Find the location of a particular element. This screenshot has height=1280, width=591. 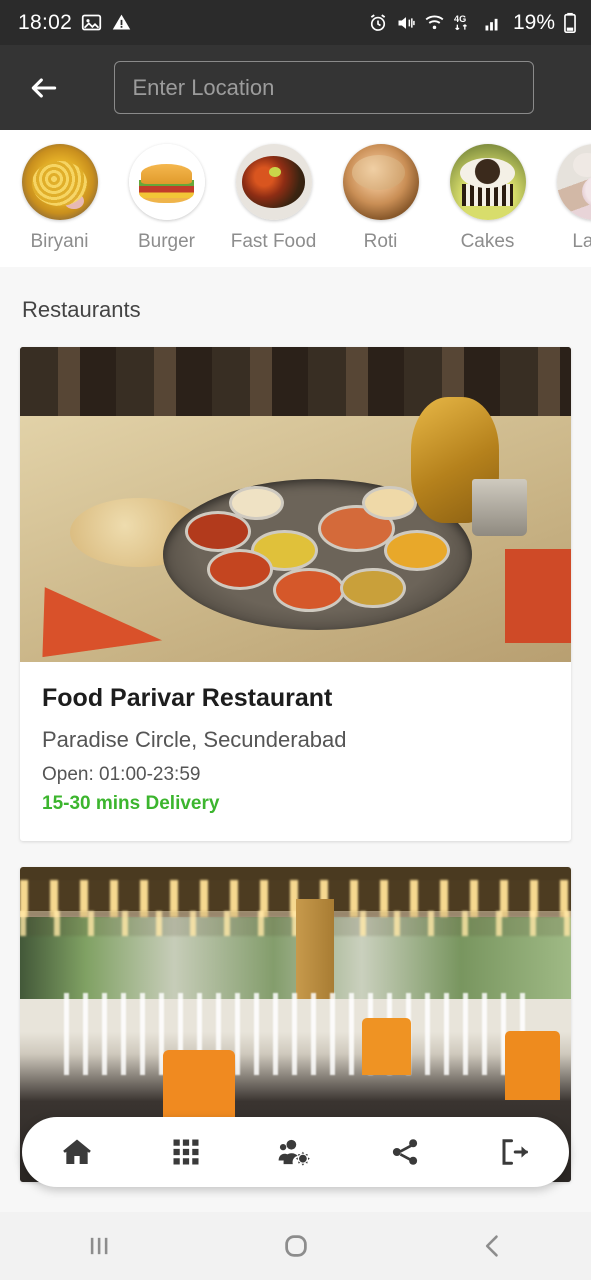

nav-share-button is located at coordinates (405, 1152).